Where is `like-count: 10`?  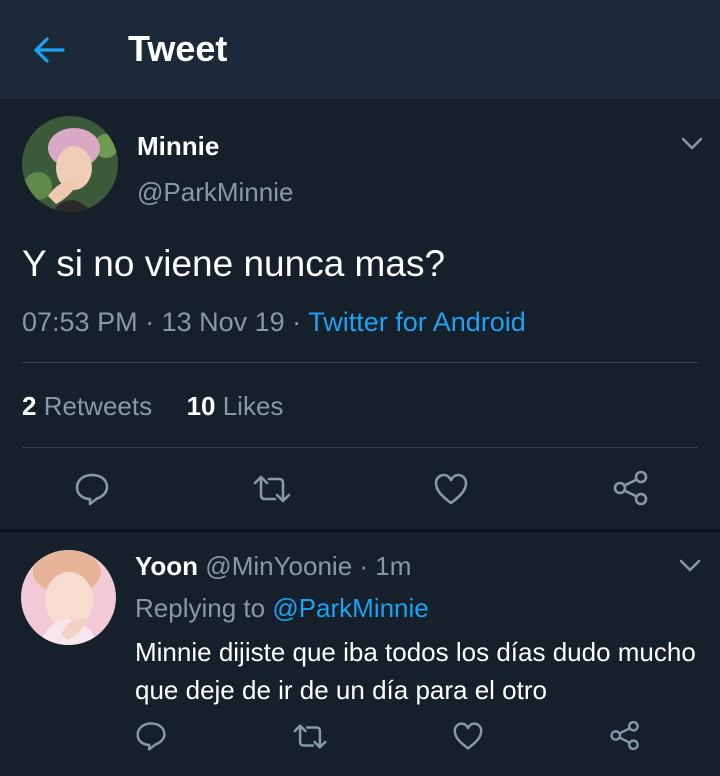
like-count: 10 is located at coordinates (201, 406).